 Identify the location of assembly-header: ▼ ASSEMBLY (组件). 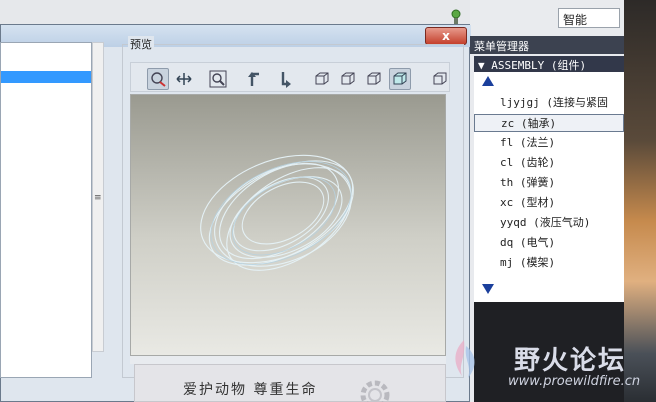
(549, 64).